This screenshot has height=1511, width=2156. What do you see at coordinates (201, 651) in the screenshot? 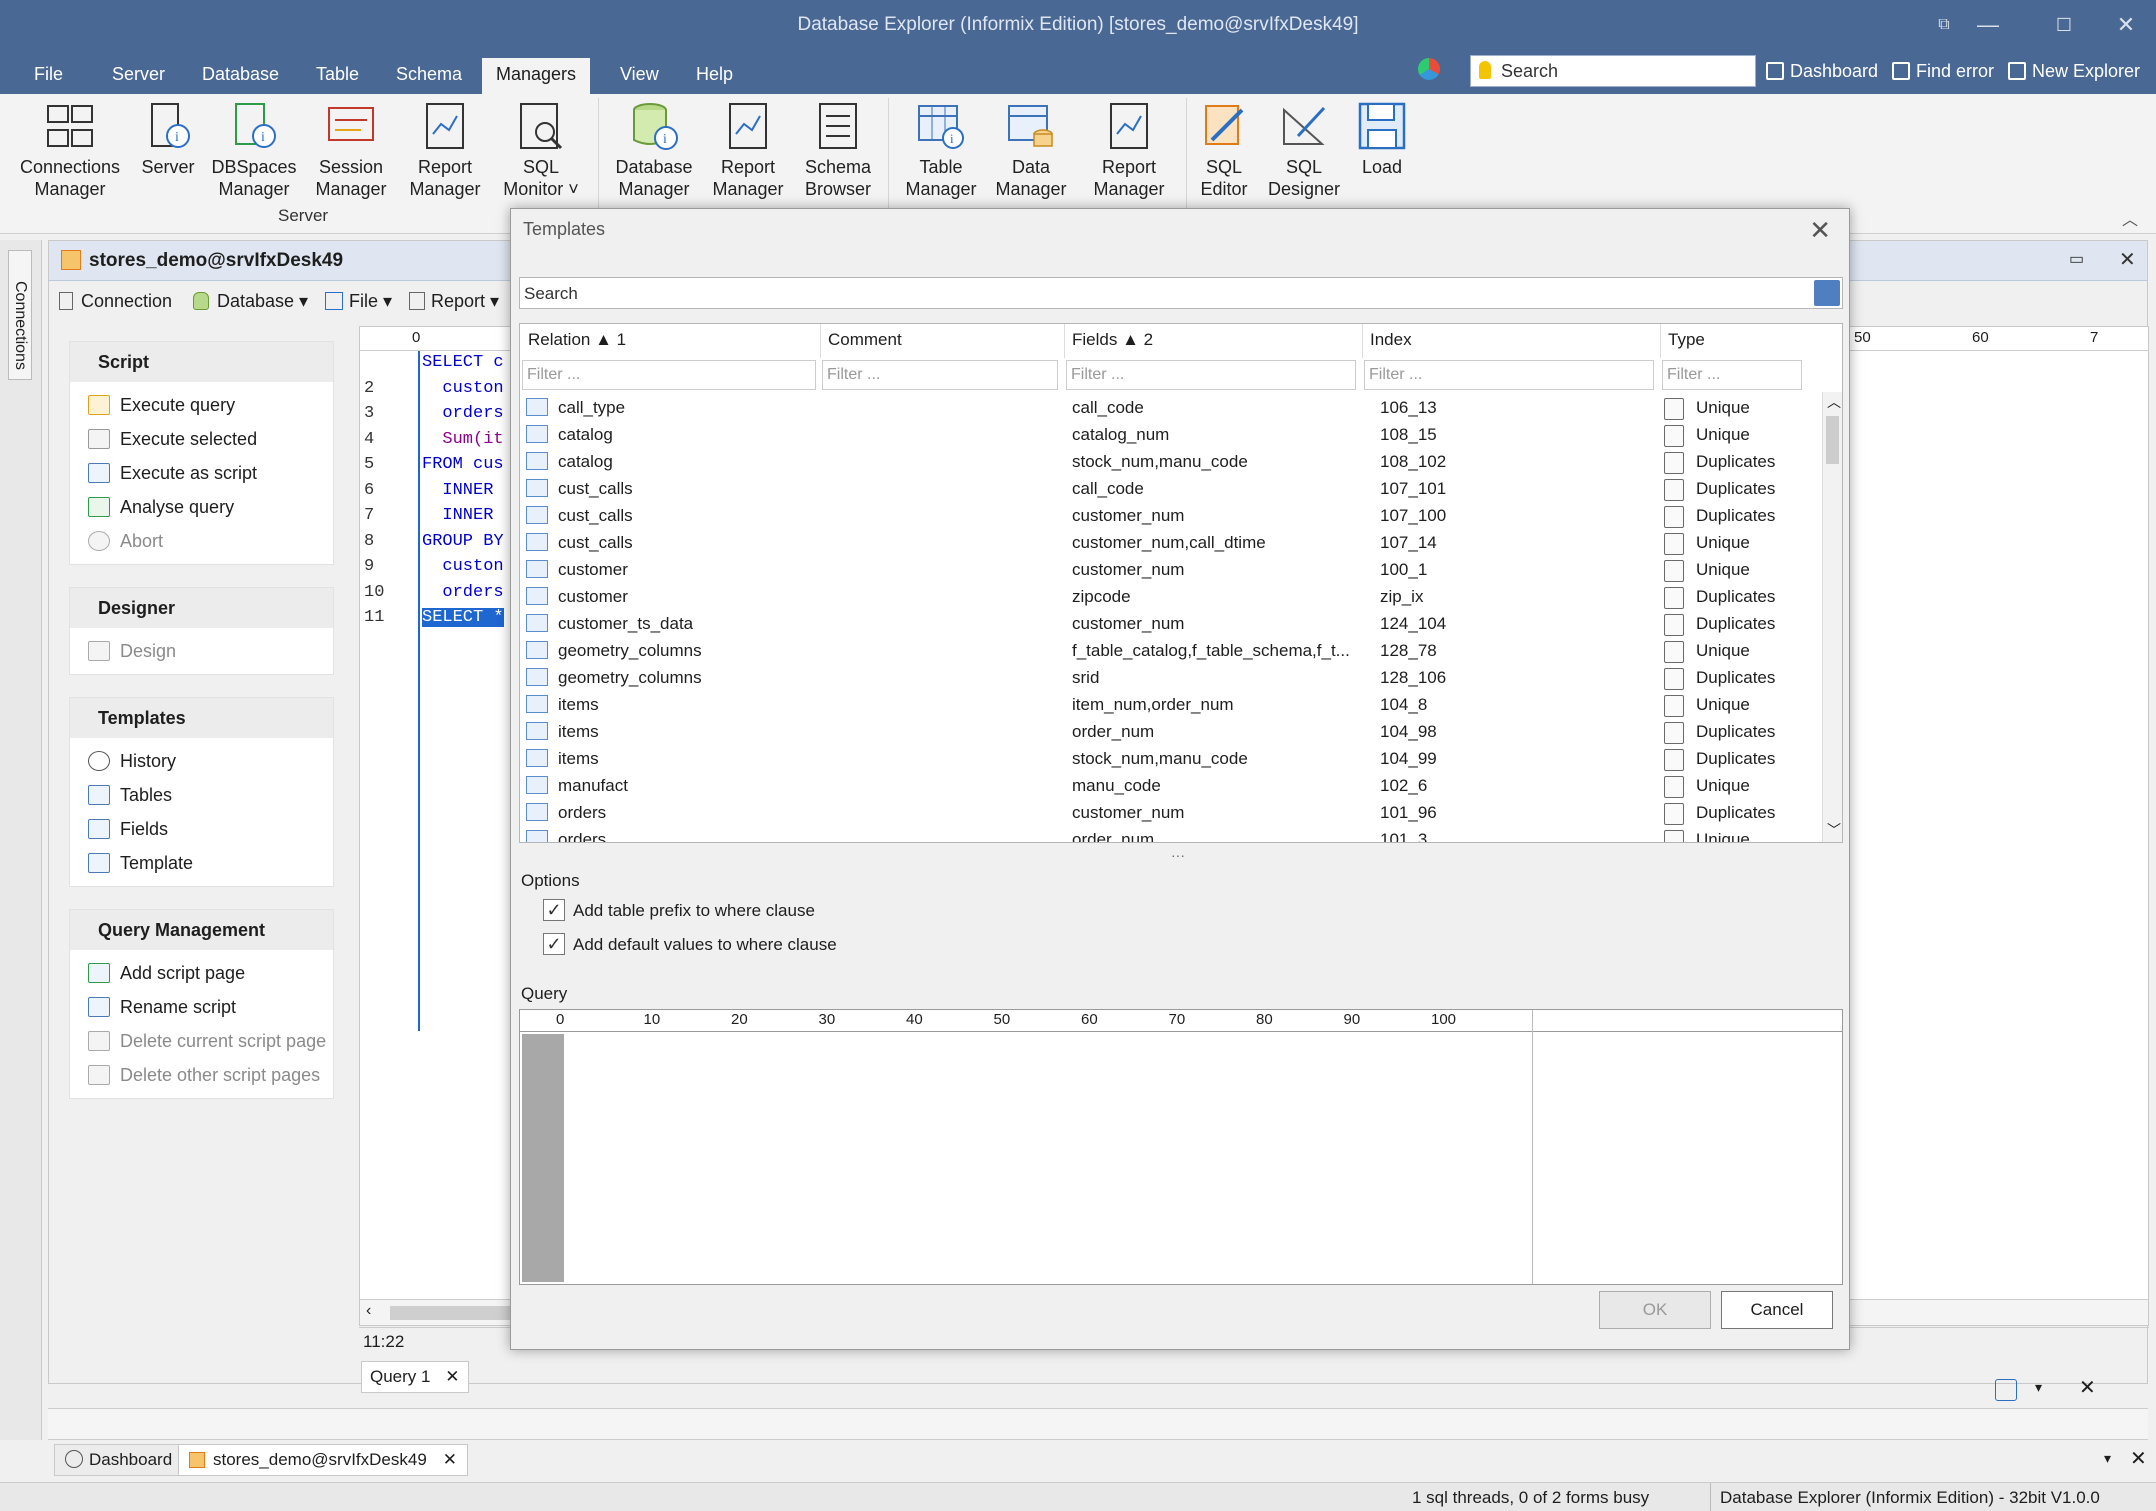
I see `design-item: Design` at bounding box center [201, 651].